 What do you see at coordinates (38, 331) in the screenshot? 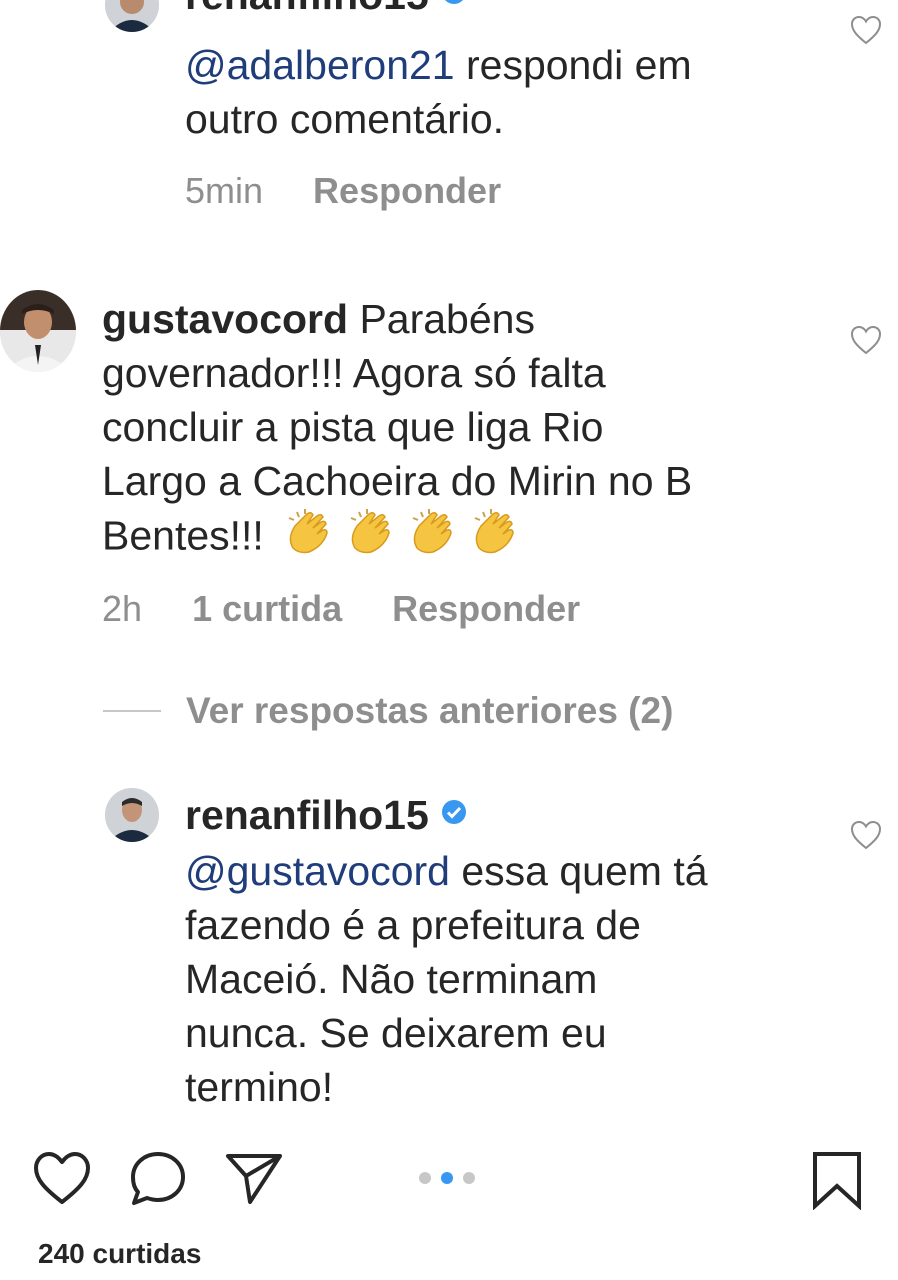
I see `avatar-gustavocord` at bounding box center [38, 331].